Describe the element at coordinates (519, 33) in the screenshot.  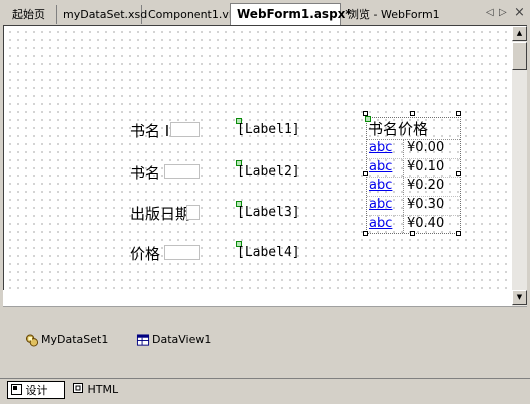
I see `scroll-up-icon: ▲` at that location.